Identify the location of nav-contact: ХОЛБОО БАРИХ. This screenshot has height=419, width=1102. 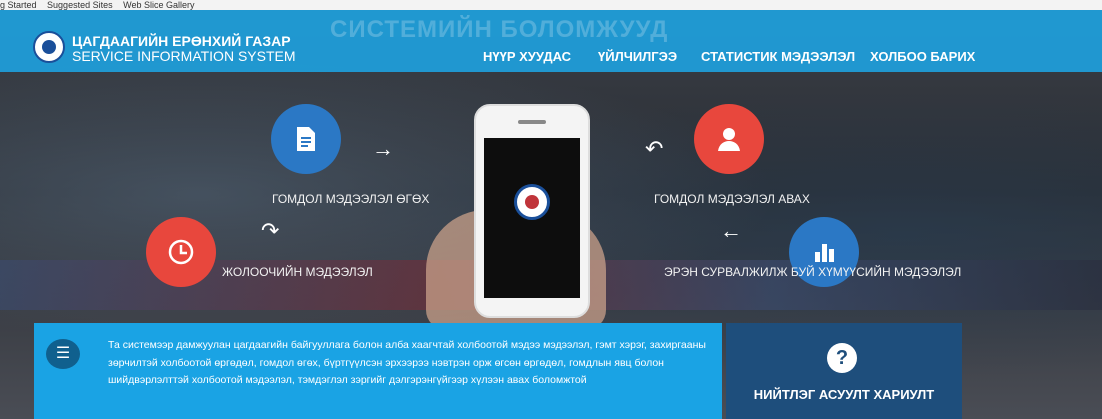
(922, 56).